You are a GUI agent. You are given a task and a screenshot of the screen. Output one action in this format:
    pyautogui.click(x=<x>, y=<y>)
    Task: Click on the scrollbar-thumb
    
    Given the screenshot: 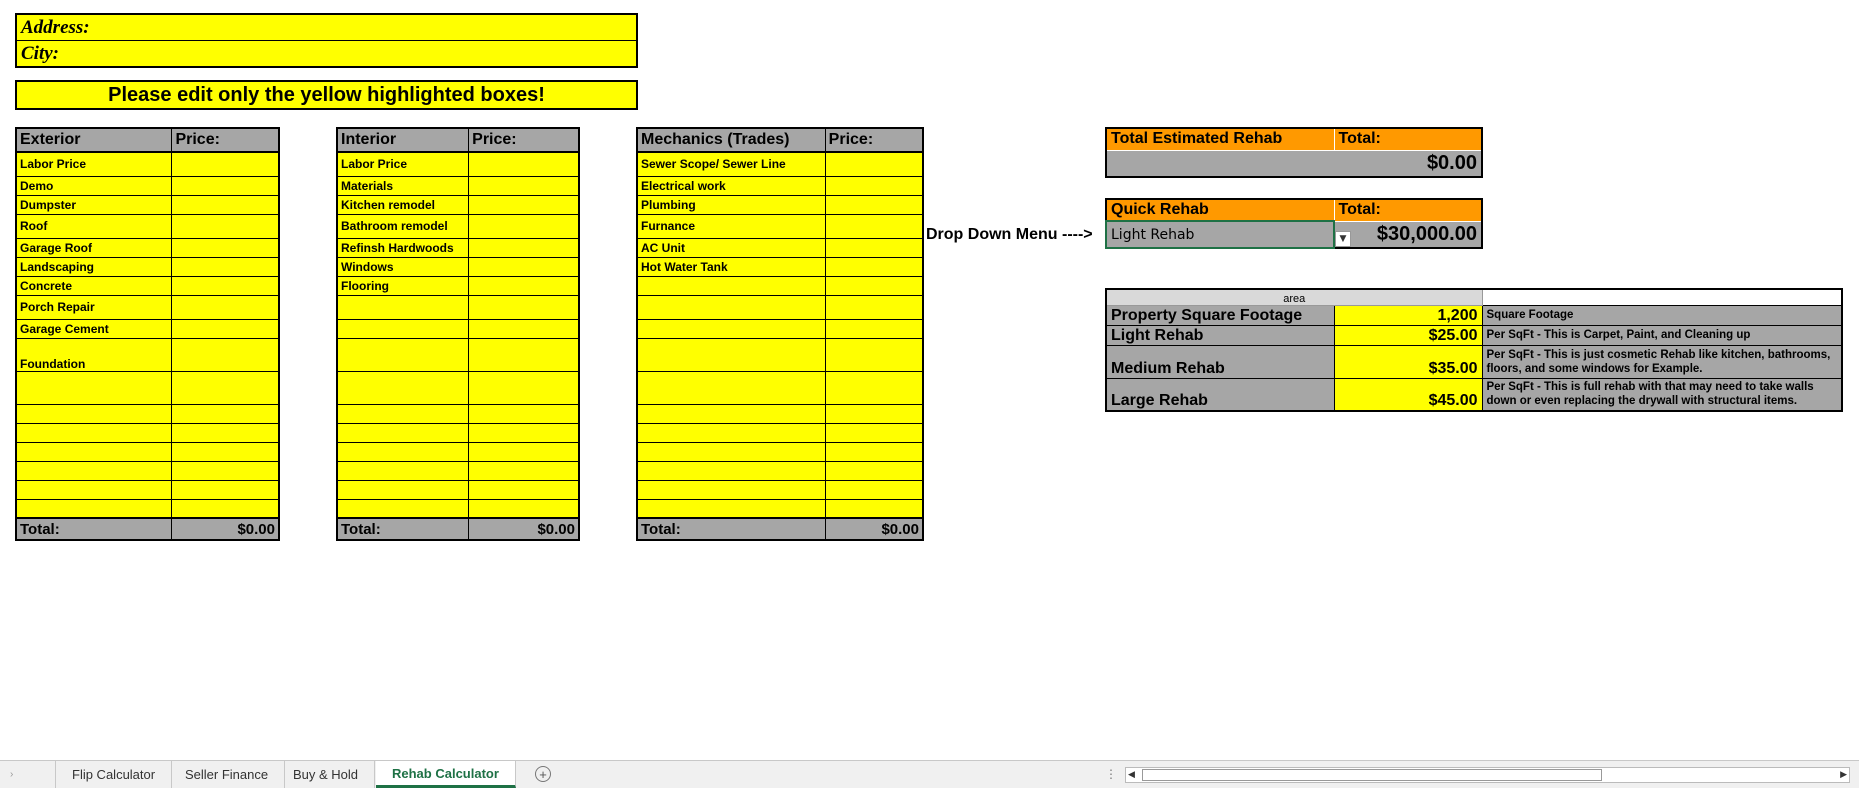 What is the action you would take?
    pyautogui.click(x=1372, y=775)
    